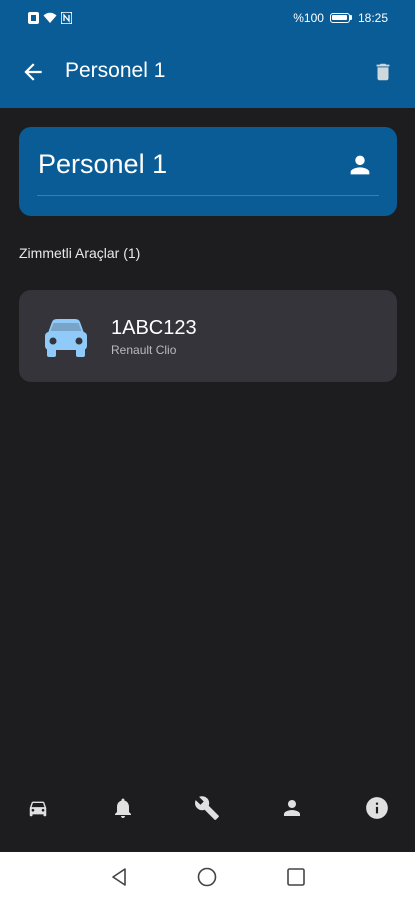 This screenshot has height=900, width=415. I want to click on bell-icon, so click(123, 808).